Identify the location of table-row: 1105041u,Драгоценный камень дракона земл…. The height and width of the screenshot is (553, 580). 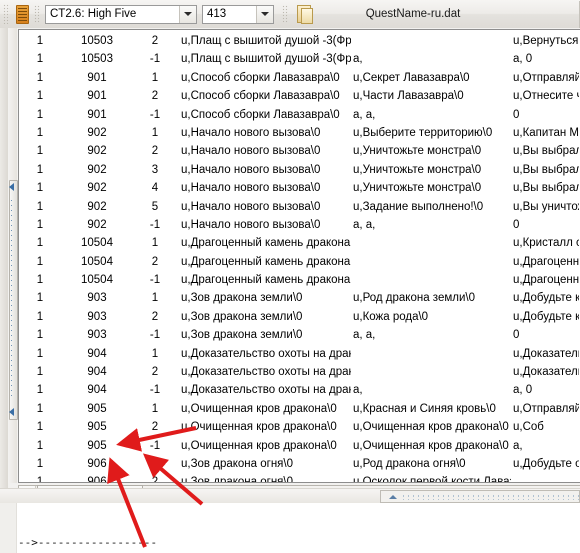
(299, 243).